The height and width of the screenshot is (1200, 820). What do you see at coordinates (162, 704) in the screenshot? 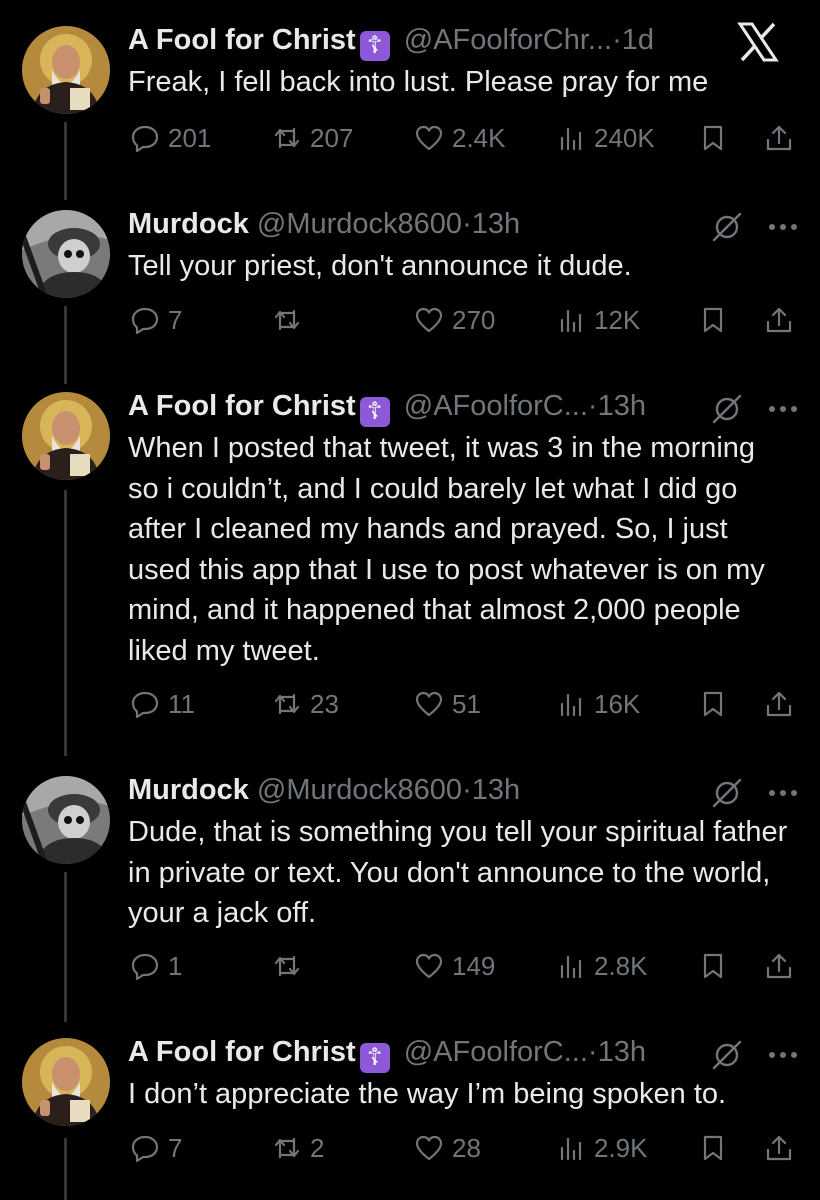
I see `reply-button: 11` at bounding box center [162, 704].